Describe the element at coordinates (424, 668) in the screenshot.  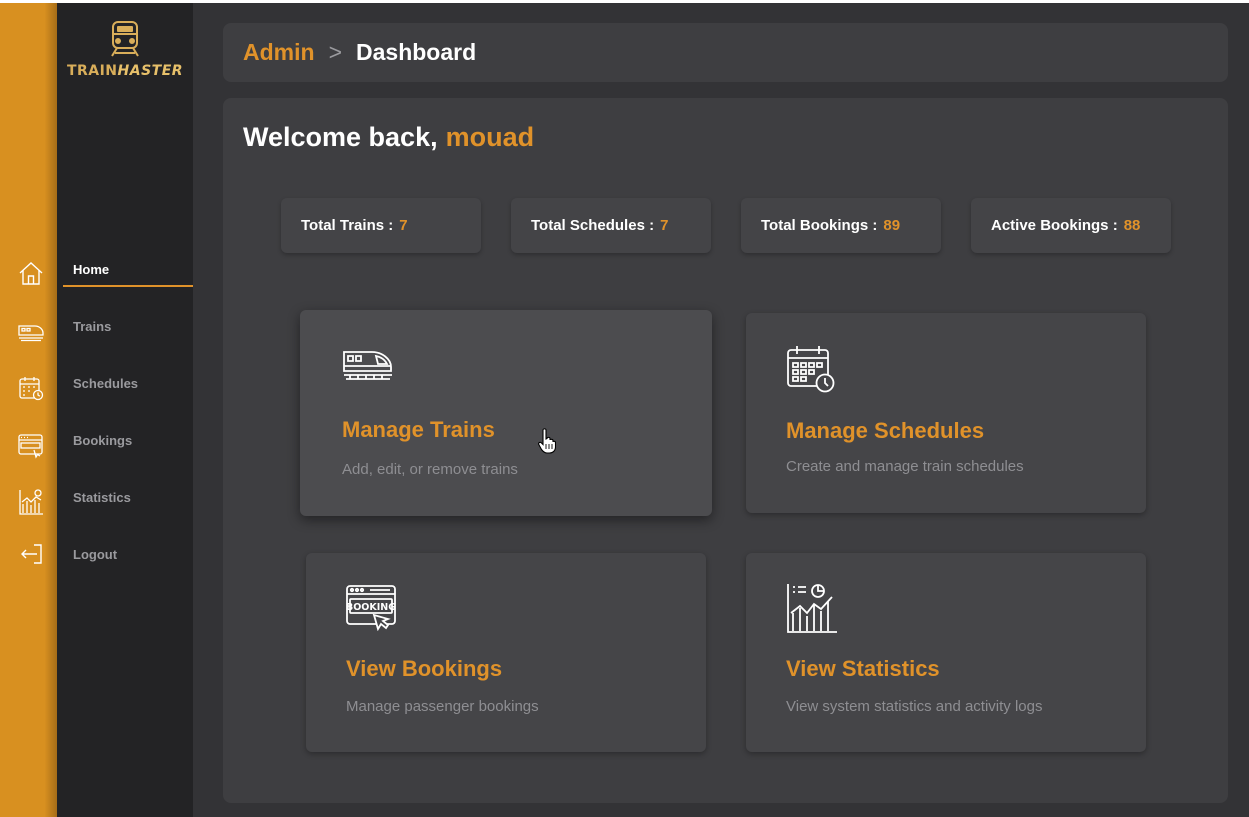
I see `card-title: View Bookings` at that location.